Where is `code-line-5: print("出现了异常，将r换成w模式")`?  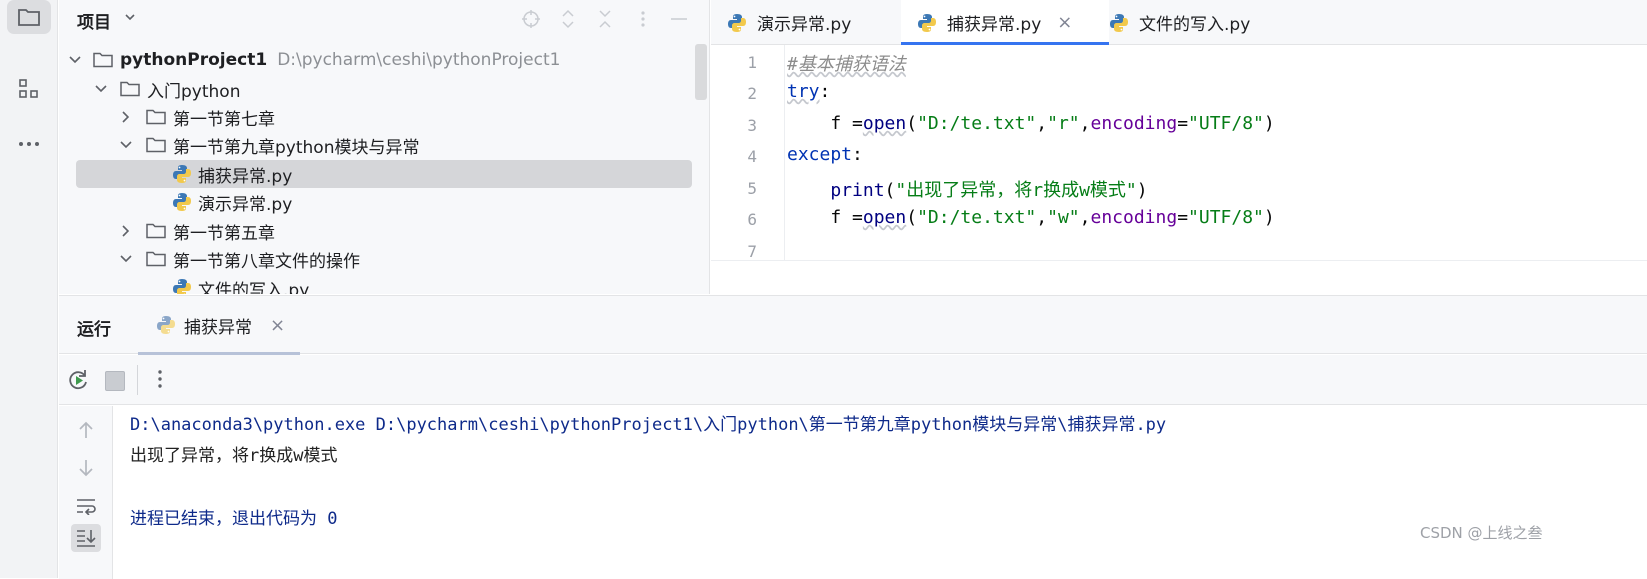 code-line-5: print("出现了异常，将r换成w模式") is located at coordinates (967, 189).